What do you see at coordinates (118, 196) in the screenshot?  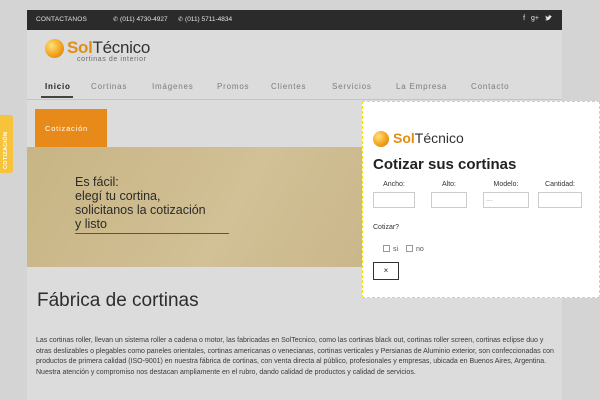 I see `hero-line-2: elegí tu cortina,` at bounding box center [118, 196].